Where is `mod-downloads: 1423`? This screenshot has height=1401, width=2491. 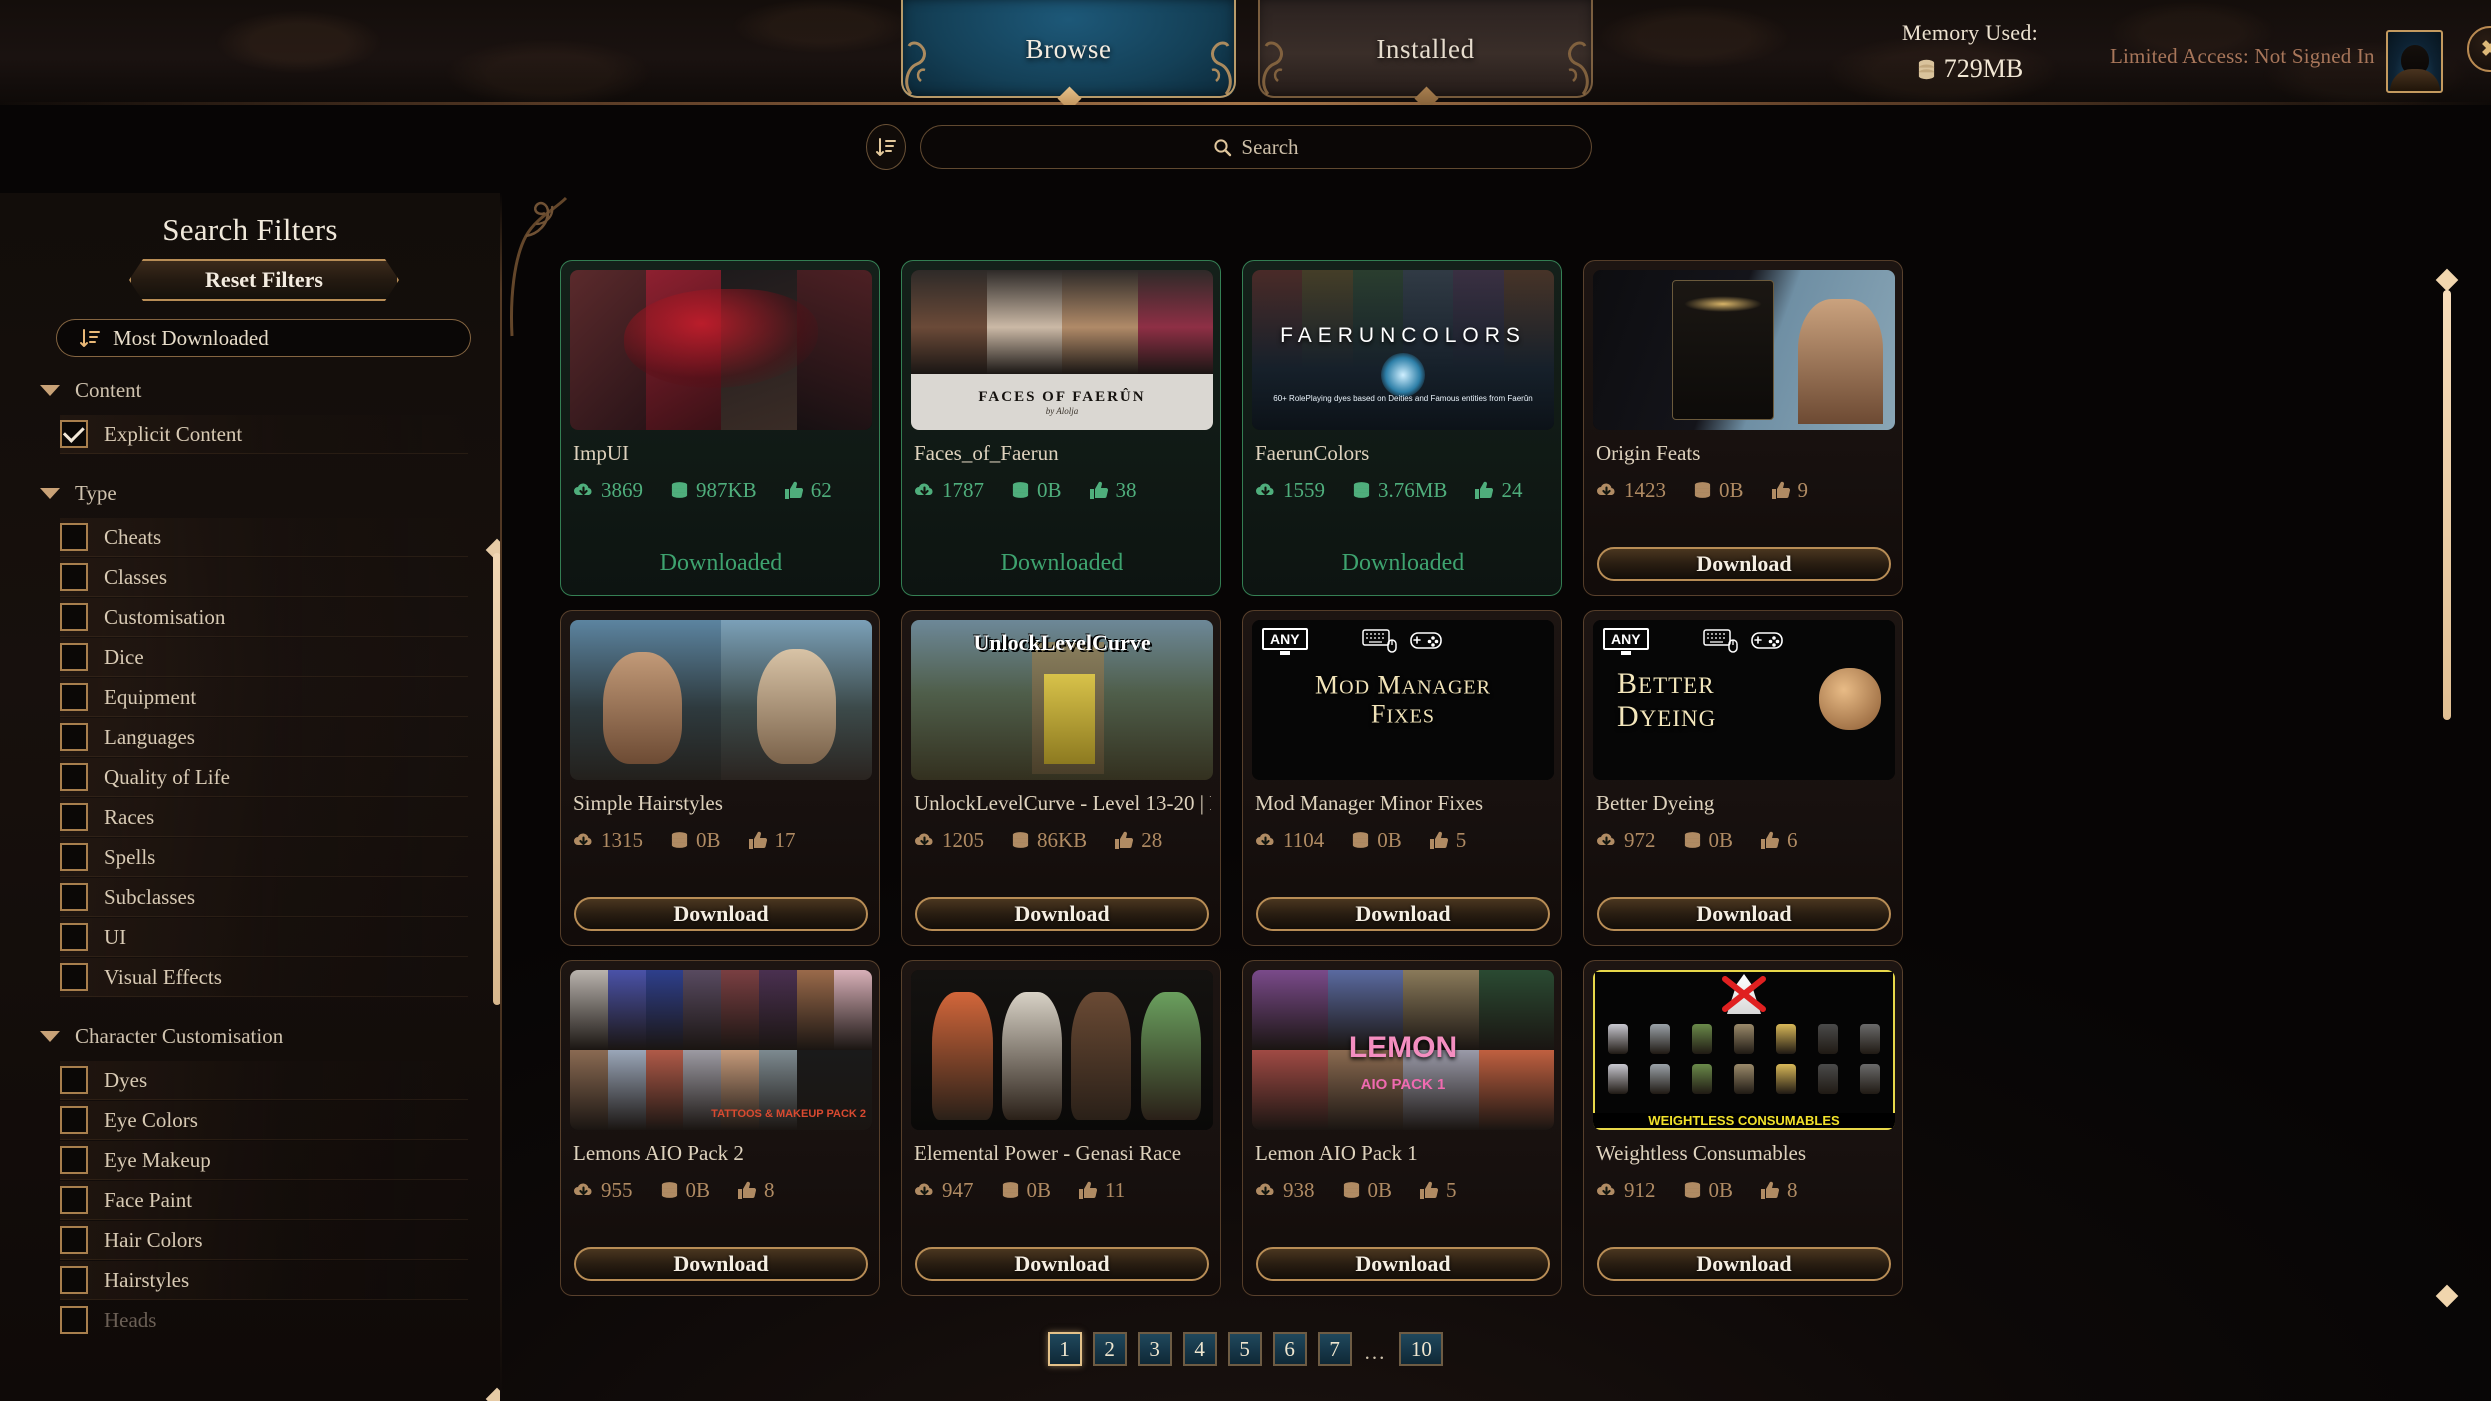
mod-downloads: 1423 is located at coordinates (1631, 490).